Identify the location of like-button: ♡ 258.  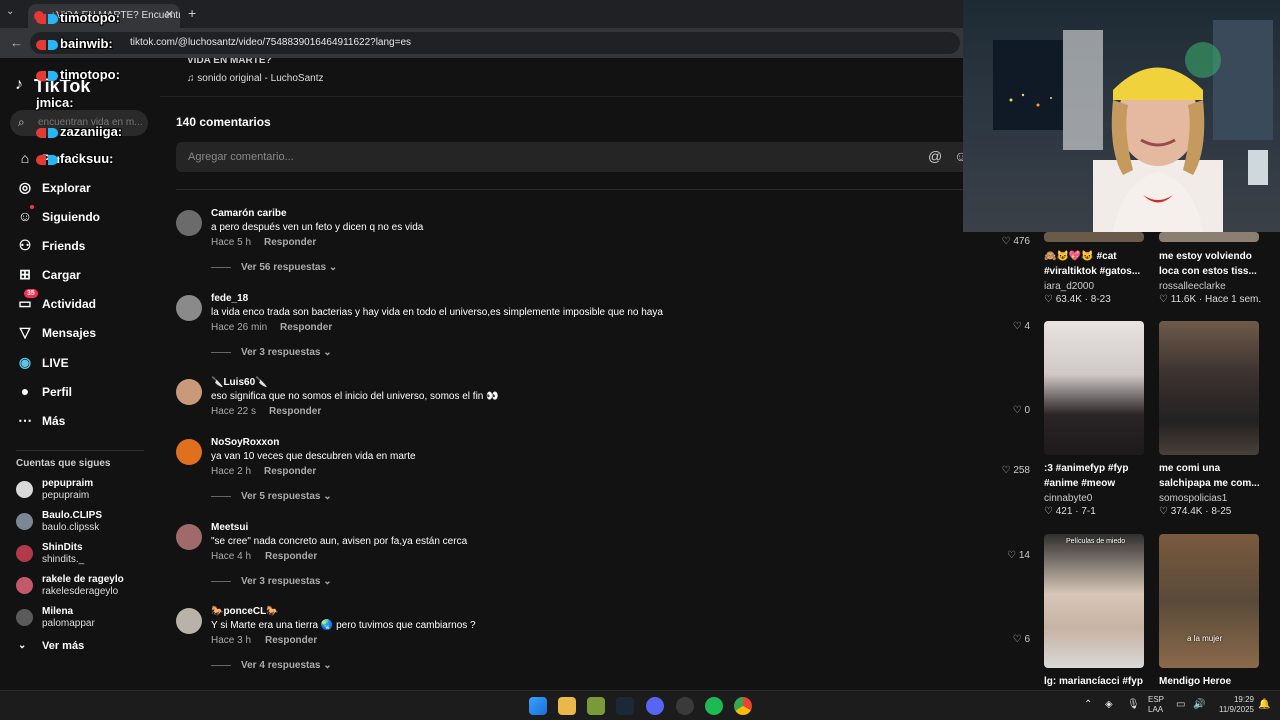
(1010, 470).